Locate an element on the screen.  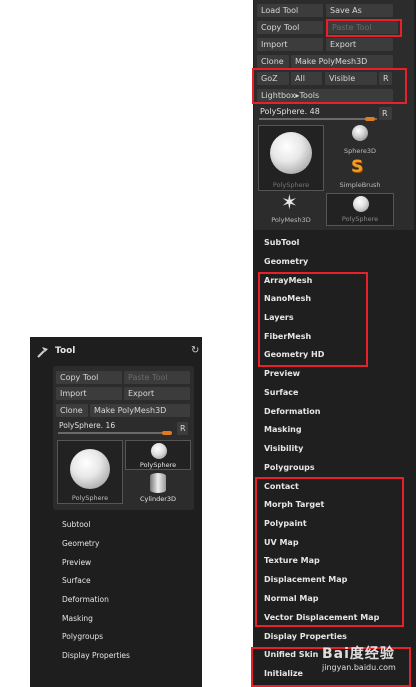
thumb-caption: Sphere3D is located at coordinates (360, 151).